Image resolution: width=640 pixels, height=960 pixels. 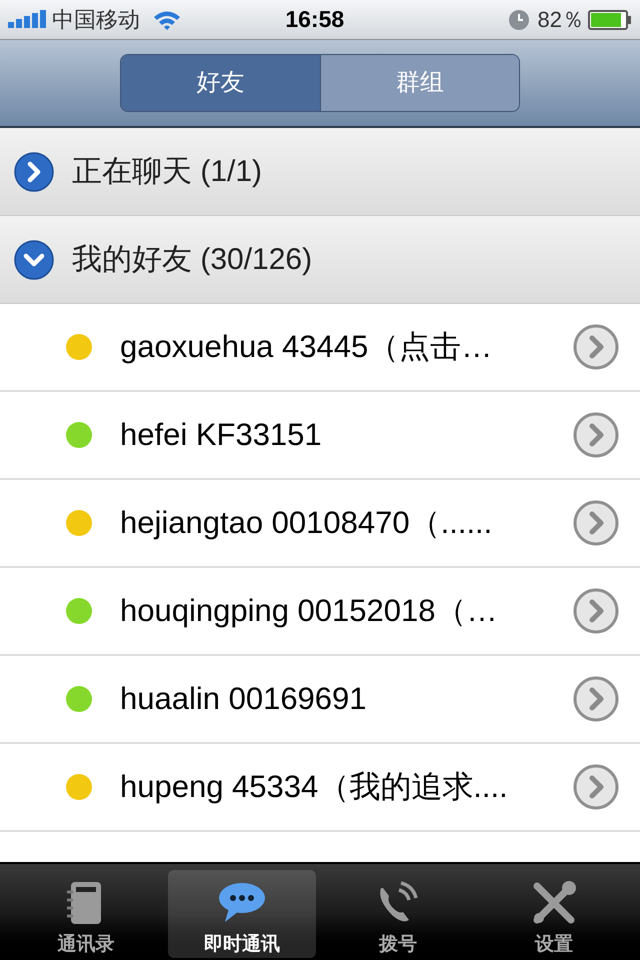 I want to click on tab-bar-item: 拨号, so click(x=398, y=914).